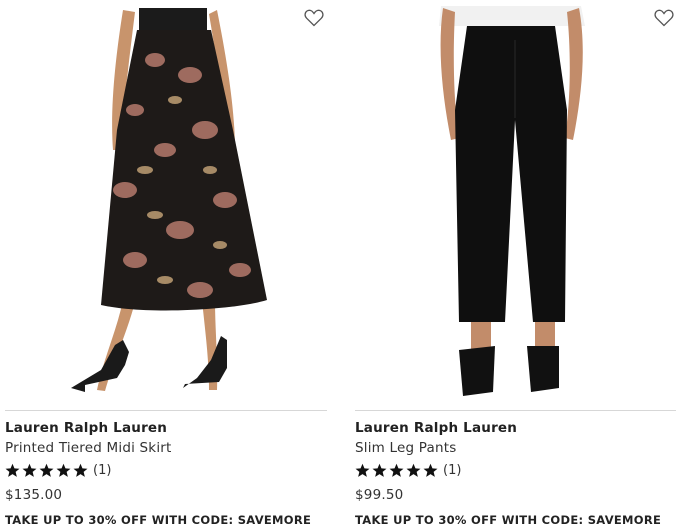 The height and width of the screenshot is (532, 676). I want to click on product-price: $135.00, so click(34, 495).